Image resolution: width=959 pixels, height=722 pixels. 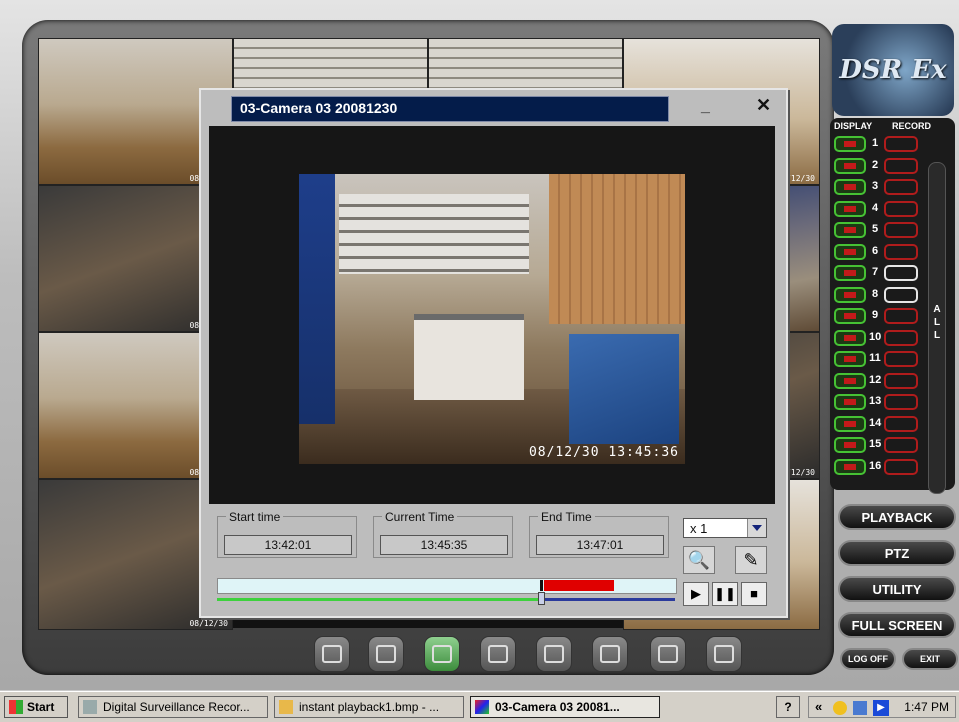 I want to click on network-icon, so click(x=860, y=708).